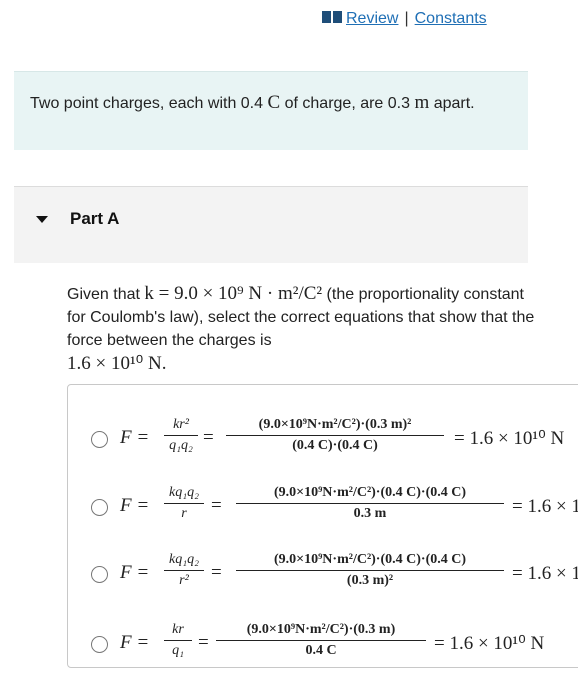 The image size is (578, 700). I want to click on numeric-numerator: (9.0×10⁹N·m²/C²)·(0.3 m)², so click(335, 424).